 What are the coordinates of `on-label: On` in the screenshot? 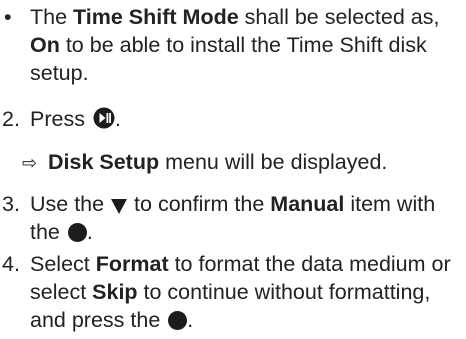 It's located at (45, 45).